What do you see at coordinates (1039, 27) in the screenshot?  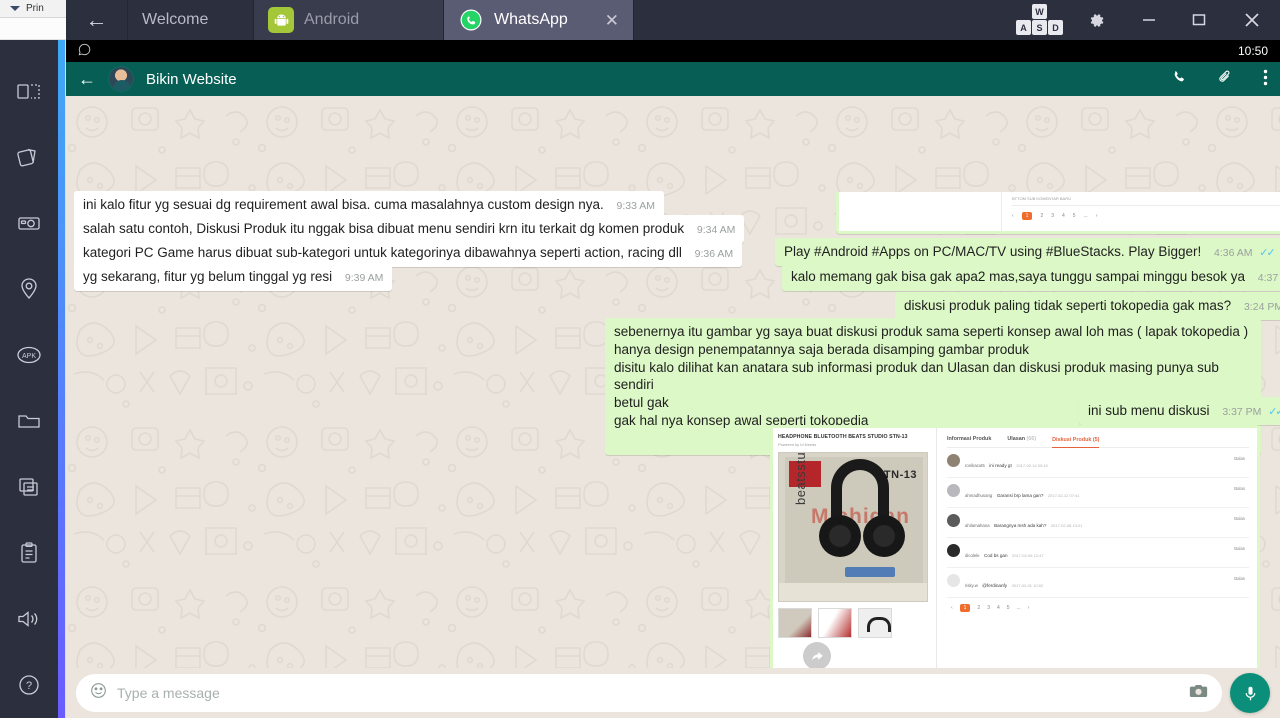 I see `key-s: S` at bounding box center [1039, 27].